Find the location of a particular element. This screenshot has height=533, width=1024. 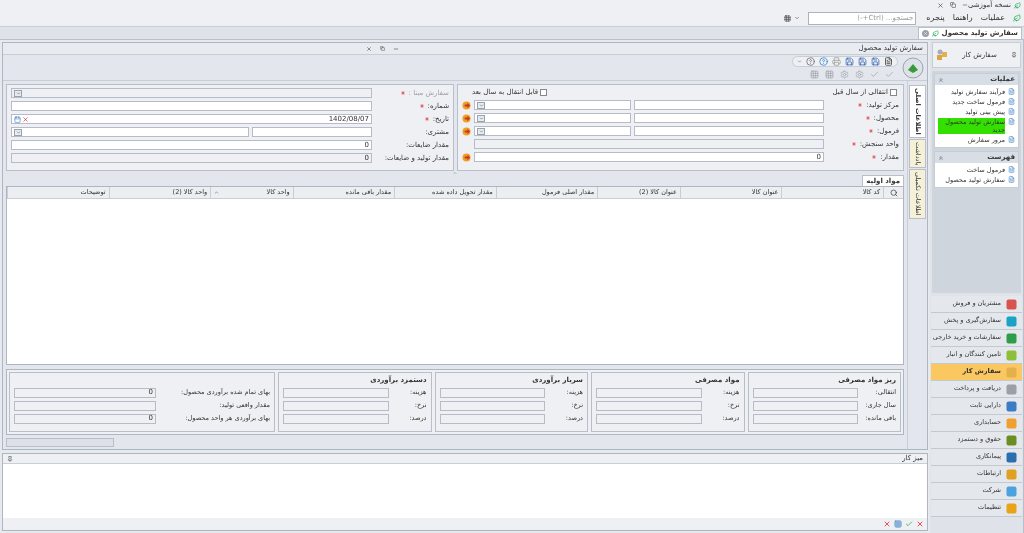

layout-icon is located at coordinates (788, 18).